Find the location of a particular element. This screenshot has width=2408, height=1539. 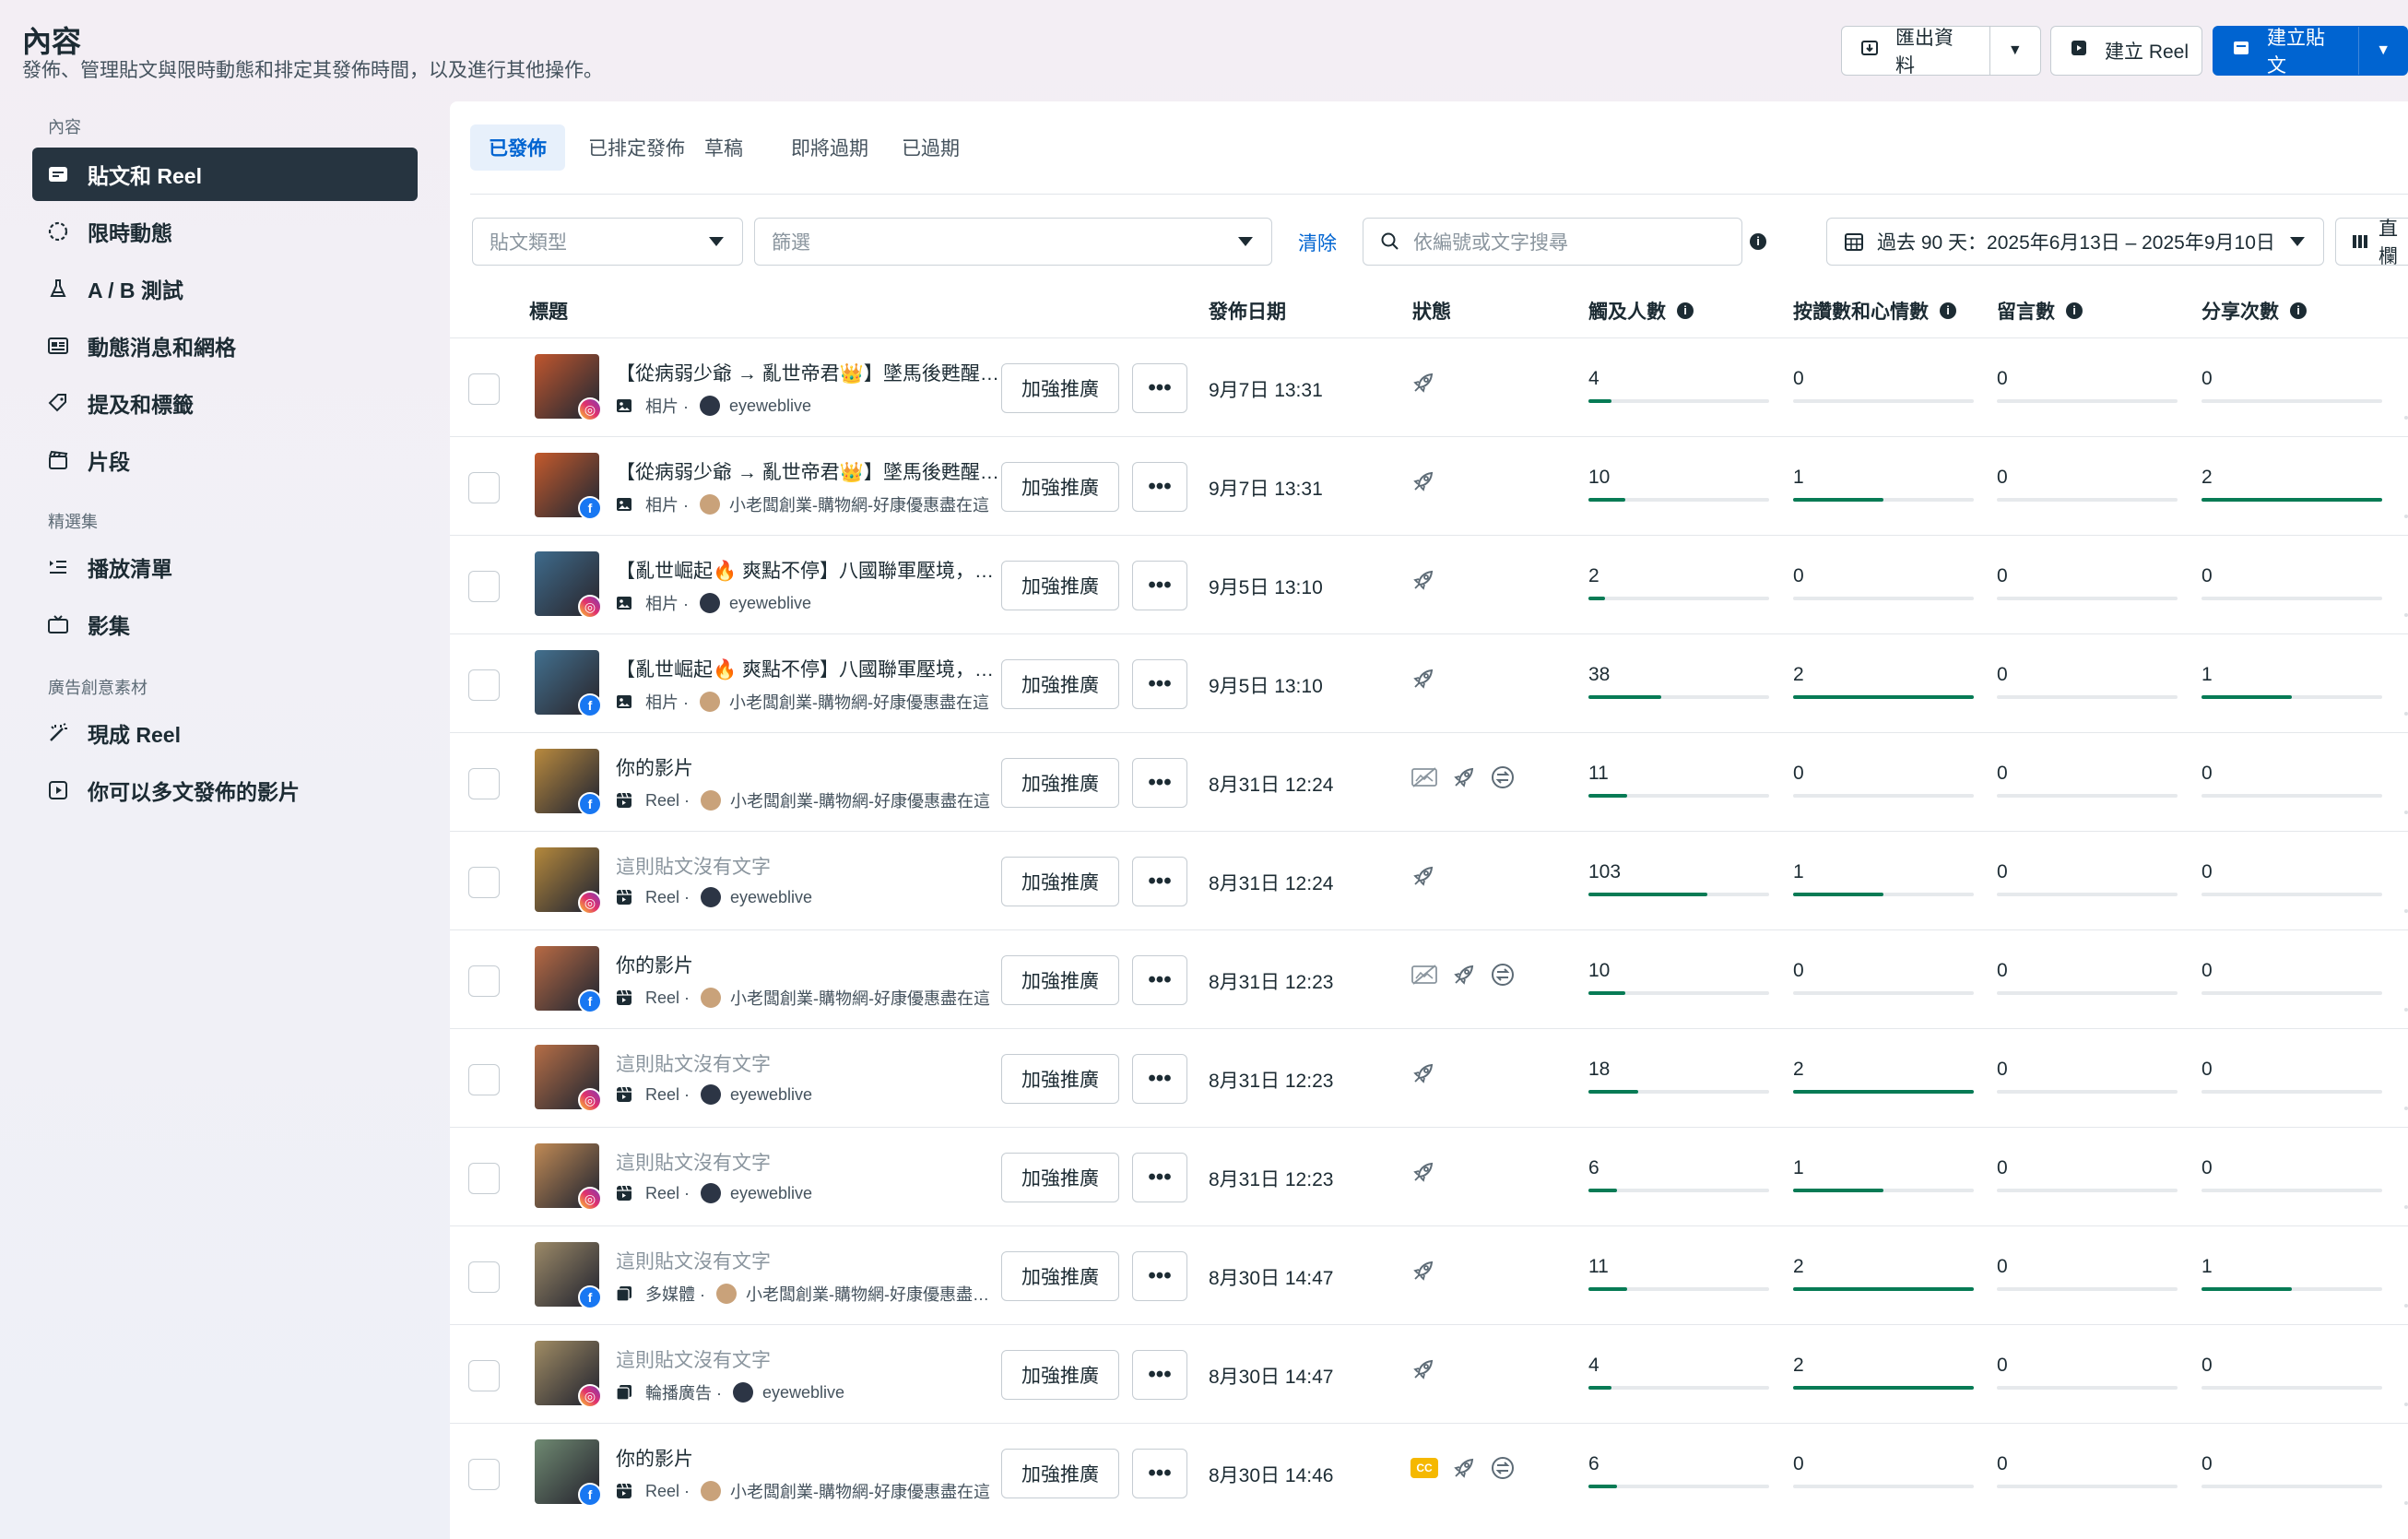

column-header-reach: 觸及人數 i is located at coordinates (1641, 311).